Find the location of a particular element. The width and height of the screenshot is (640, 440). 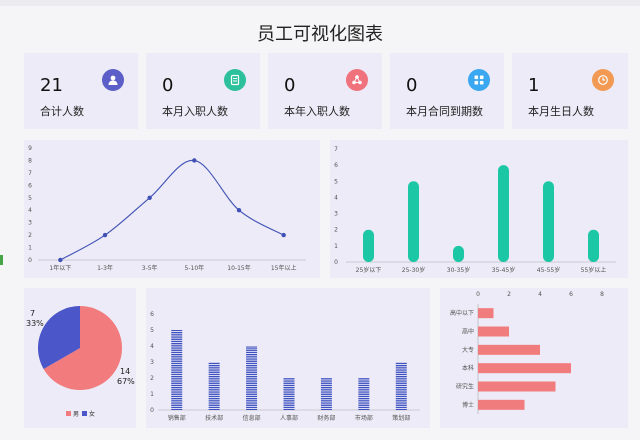

stat-card-year-hires: 0 本年入职人数 is located at coordinates (325, 91).